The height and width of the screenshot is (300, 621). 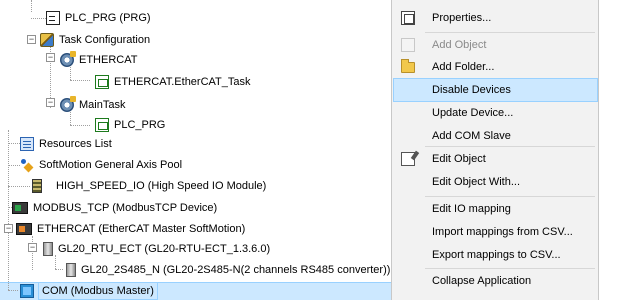 What do you see at coordinates (125, 208) in the screenshot?
I see `tree-item-label: MODBUS_TCP (ModbusTCP Device)` at bounding box center [125, 208].